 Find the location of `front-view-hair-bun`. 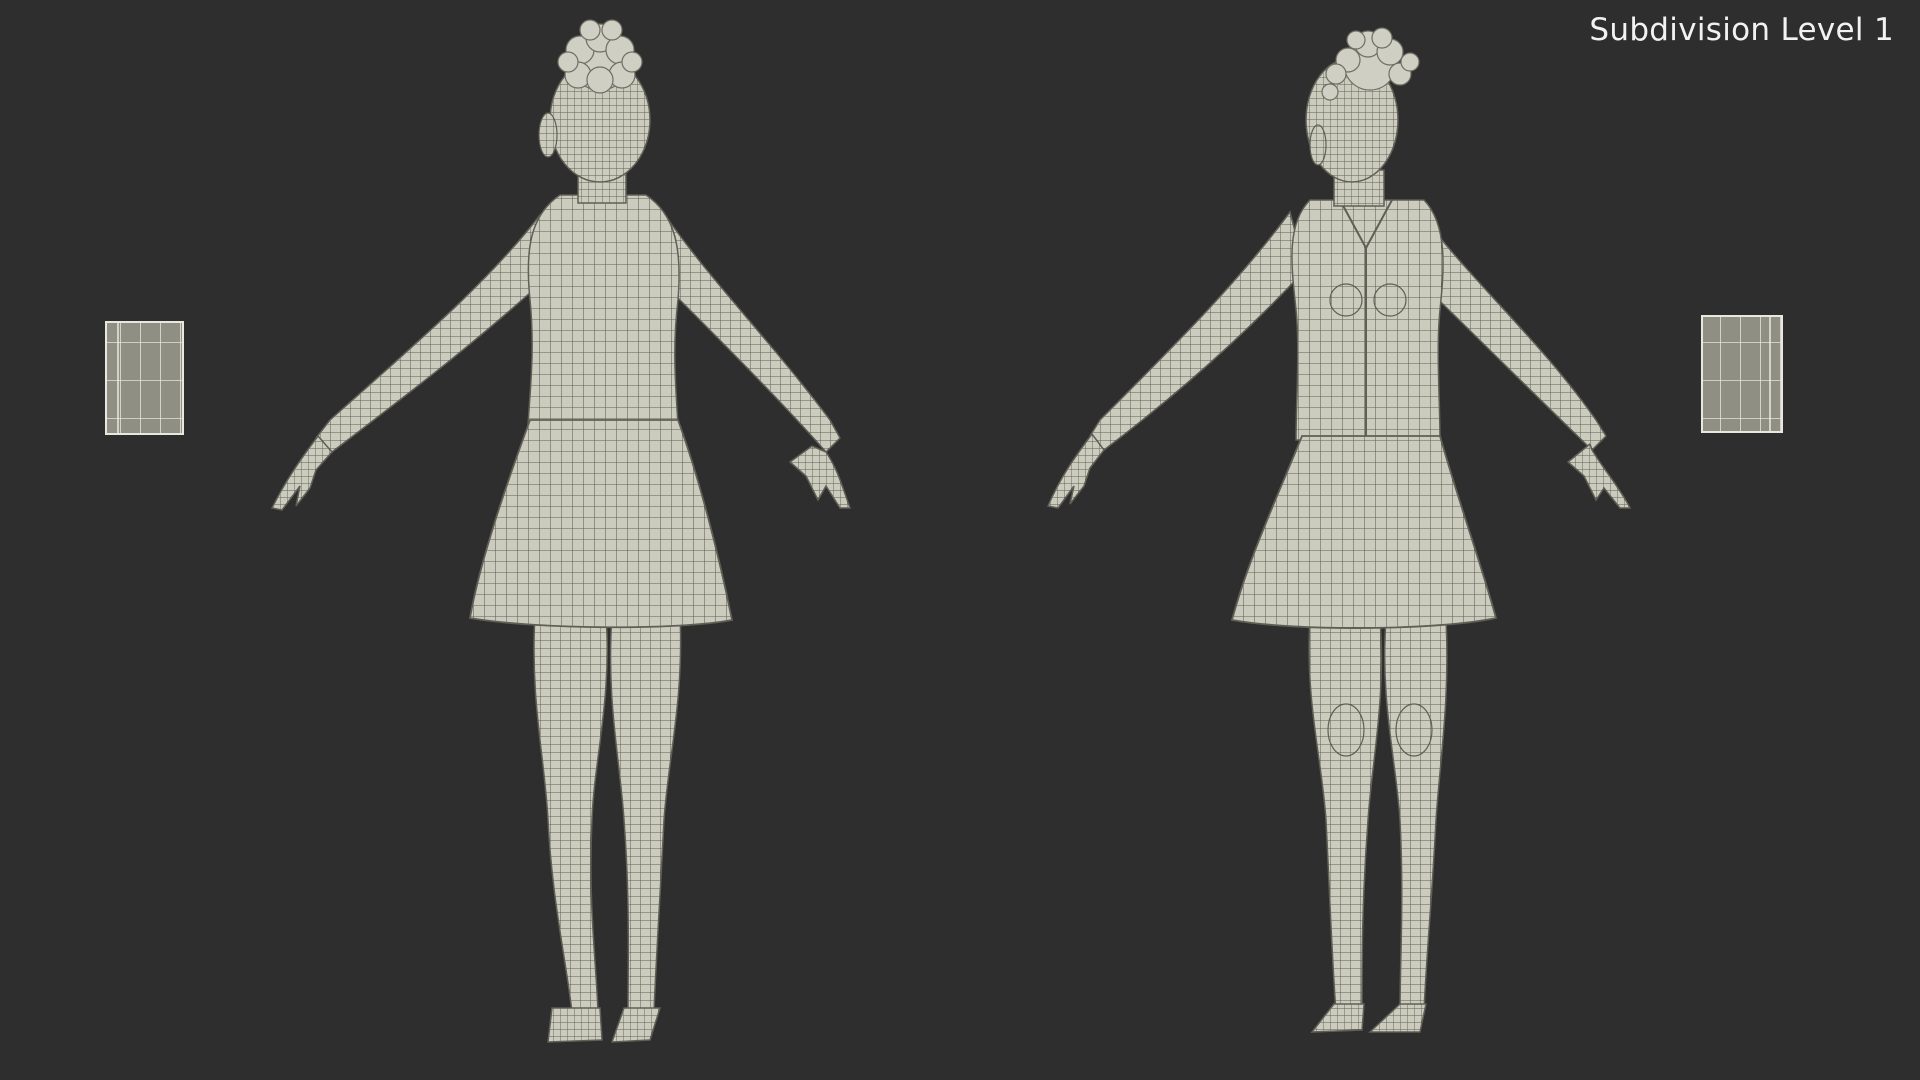

front-view-hair-bun is located at coordinates (1370, 64).